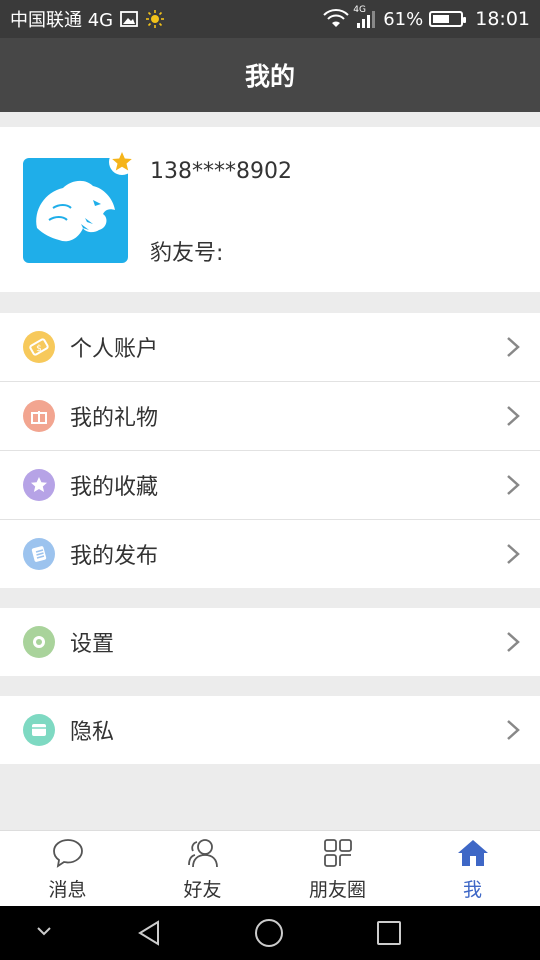 Image resolution: width=540 pixels, height=960 pixels. Describe the element at coordinates (336, 19) in the screenshot. I see `wifi-icon` at that location.